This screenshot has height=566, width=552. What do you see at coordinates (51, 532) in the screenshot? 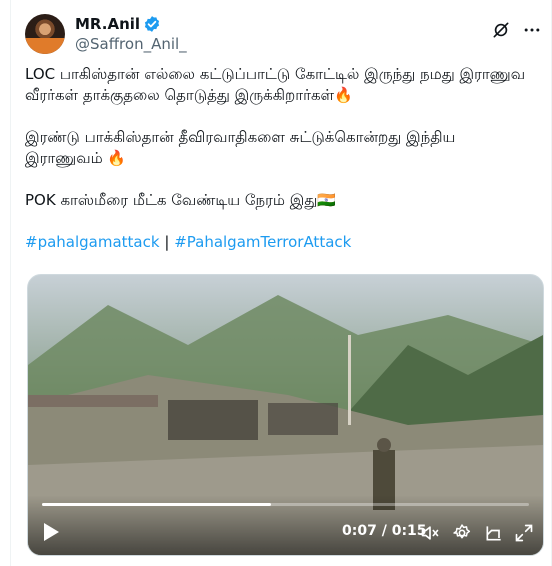
I see `play-icon` at bounding box center [51, 532].